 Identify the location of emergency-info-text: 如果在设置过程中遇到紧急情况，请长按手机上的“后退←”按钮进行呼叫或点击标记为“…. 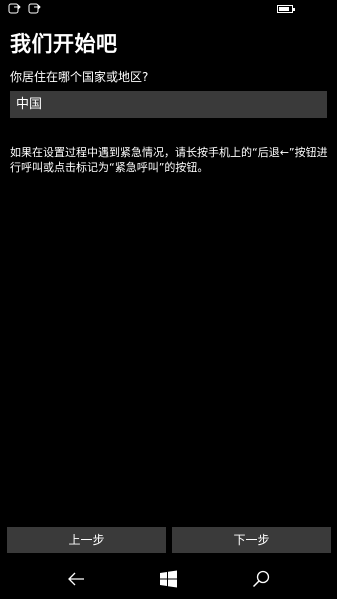
(169, 160).